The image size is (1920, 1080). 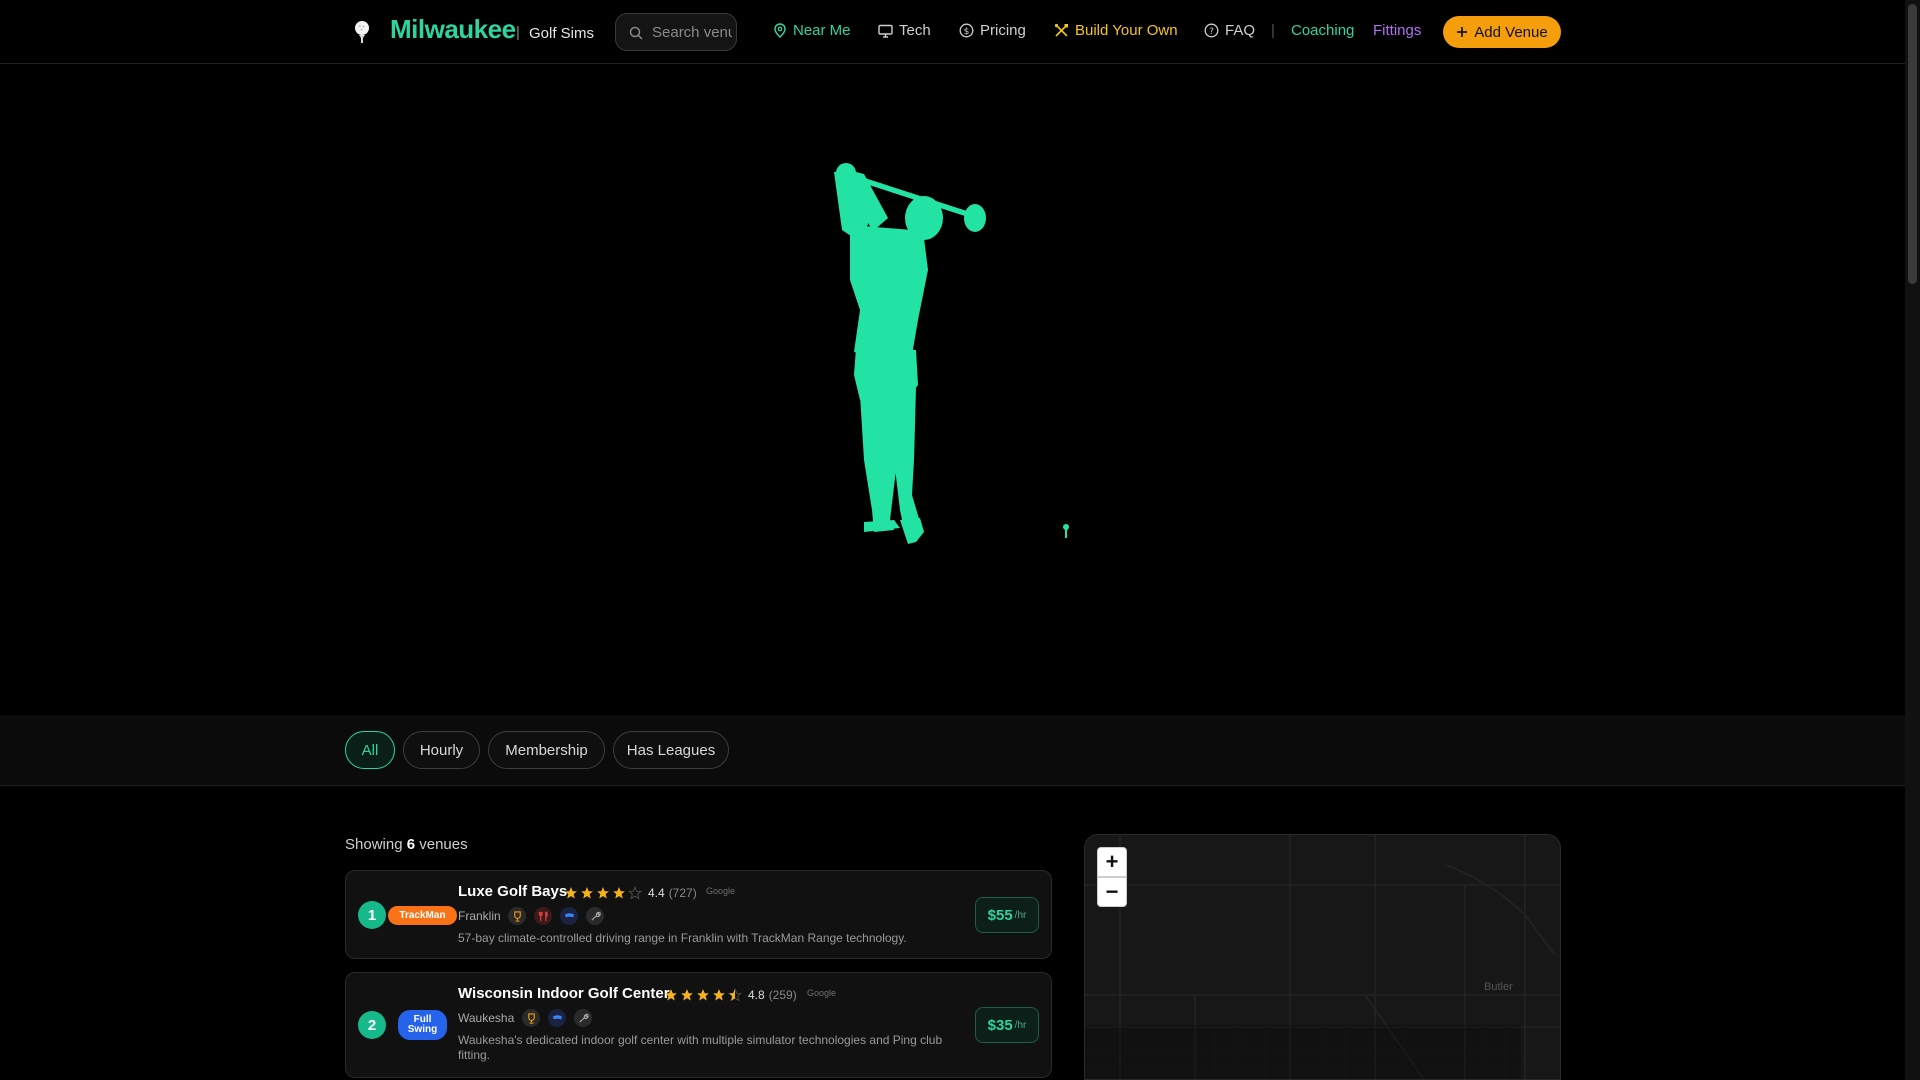 What do you see at coordinates (1240, 30) in the screenshot?
I see `nav-faq-label: FAQ` at bounding box center [1240, 30].